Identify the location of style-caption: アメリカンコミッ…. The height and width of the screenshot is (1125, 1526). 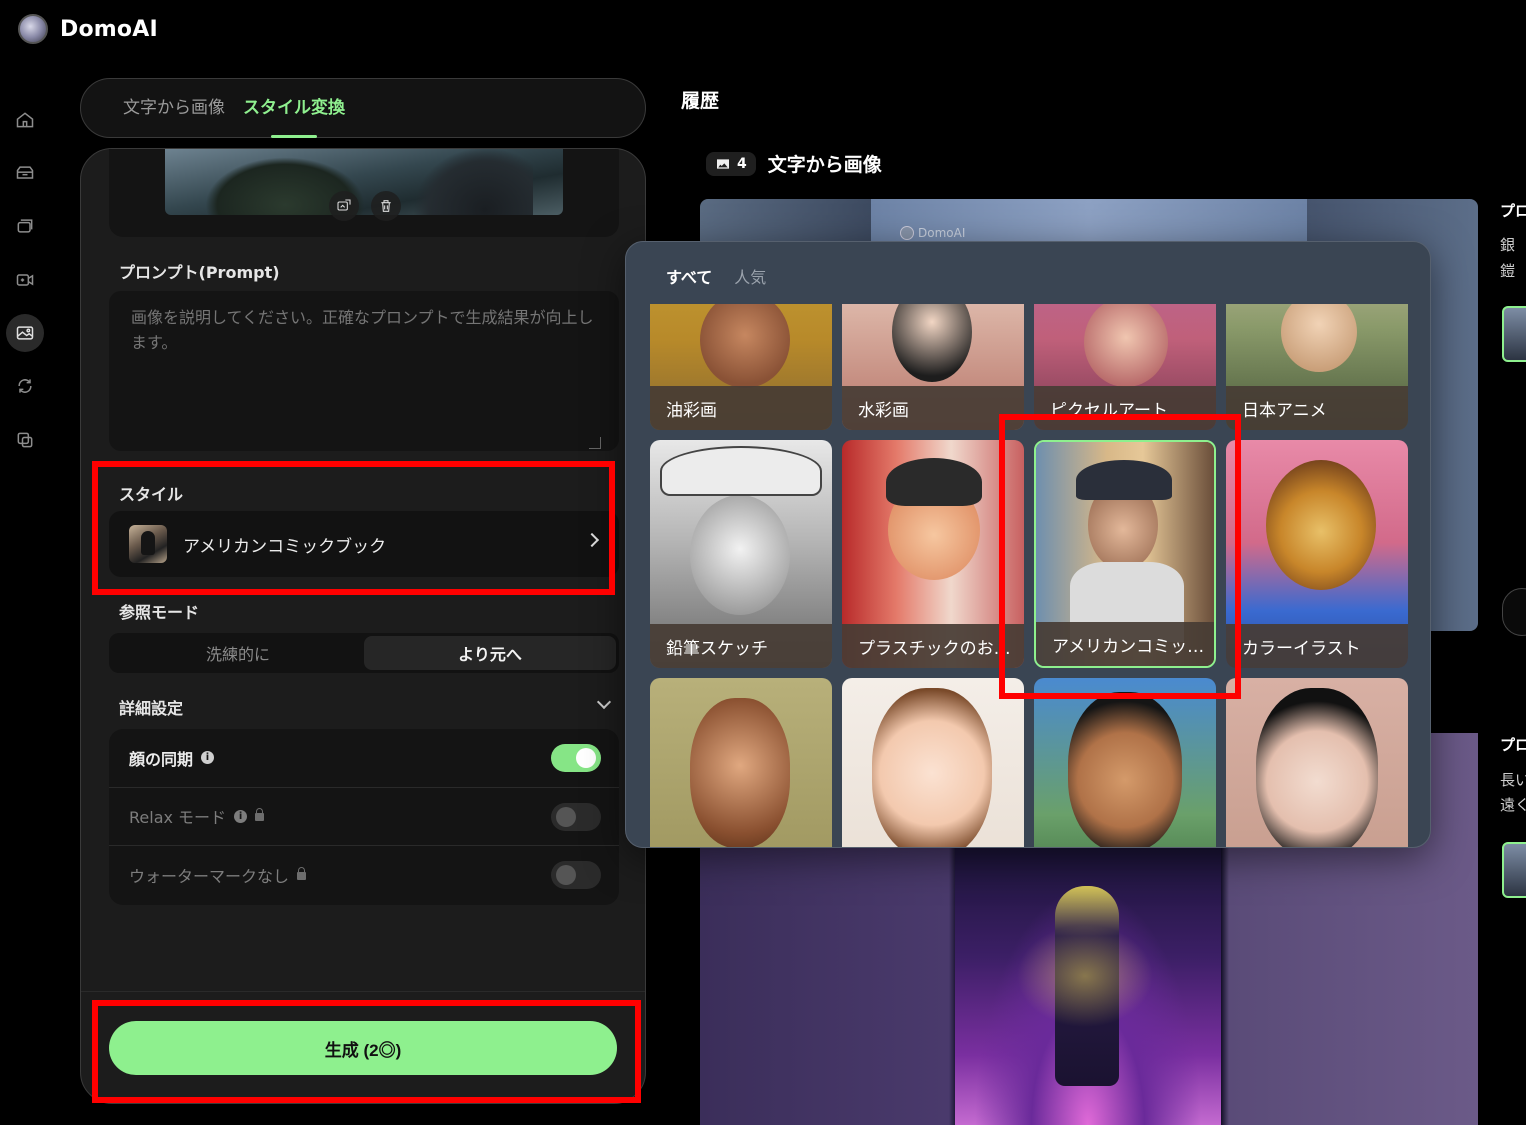
(1125, 644).